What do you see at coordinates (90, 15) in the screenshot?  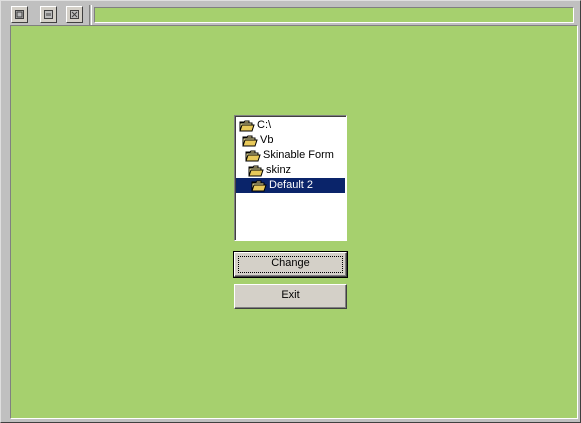 I see `title-separator` at bounding box center [90, 15].